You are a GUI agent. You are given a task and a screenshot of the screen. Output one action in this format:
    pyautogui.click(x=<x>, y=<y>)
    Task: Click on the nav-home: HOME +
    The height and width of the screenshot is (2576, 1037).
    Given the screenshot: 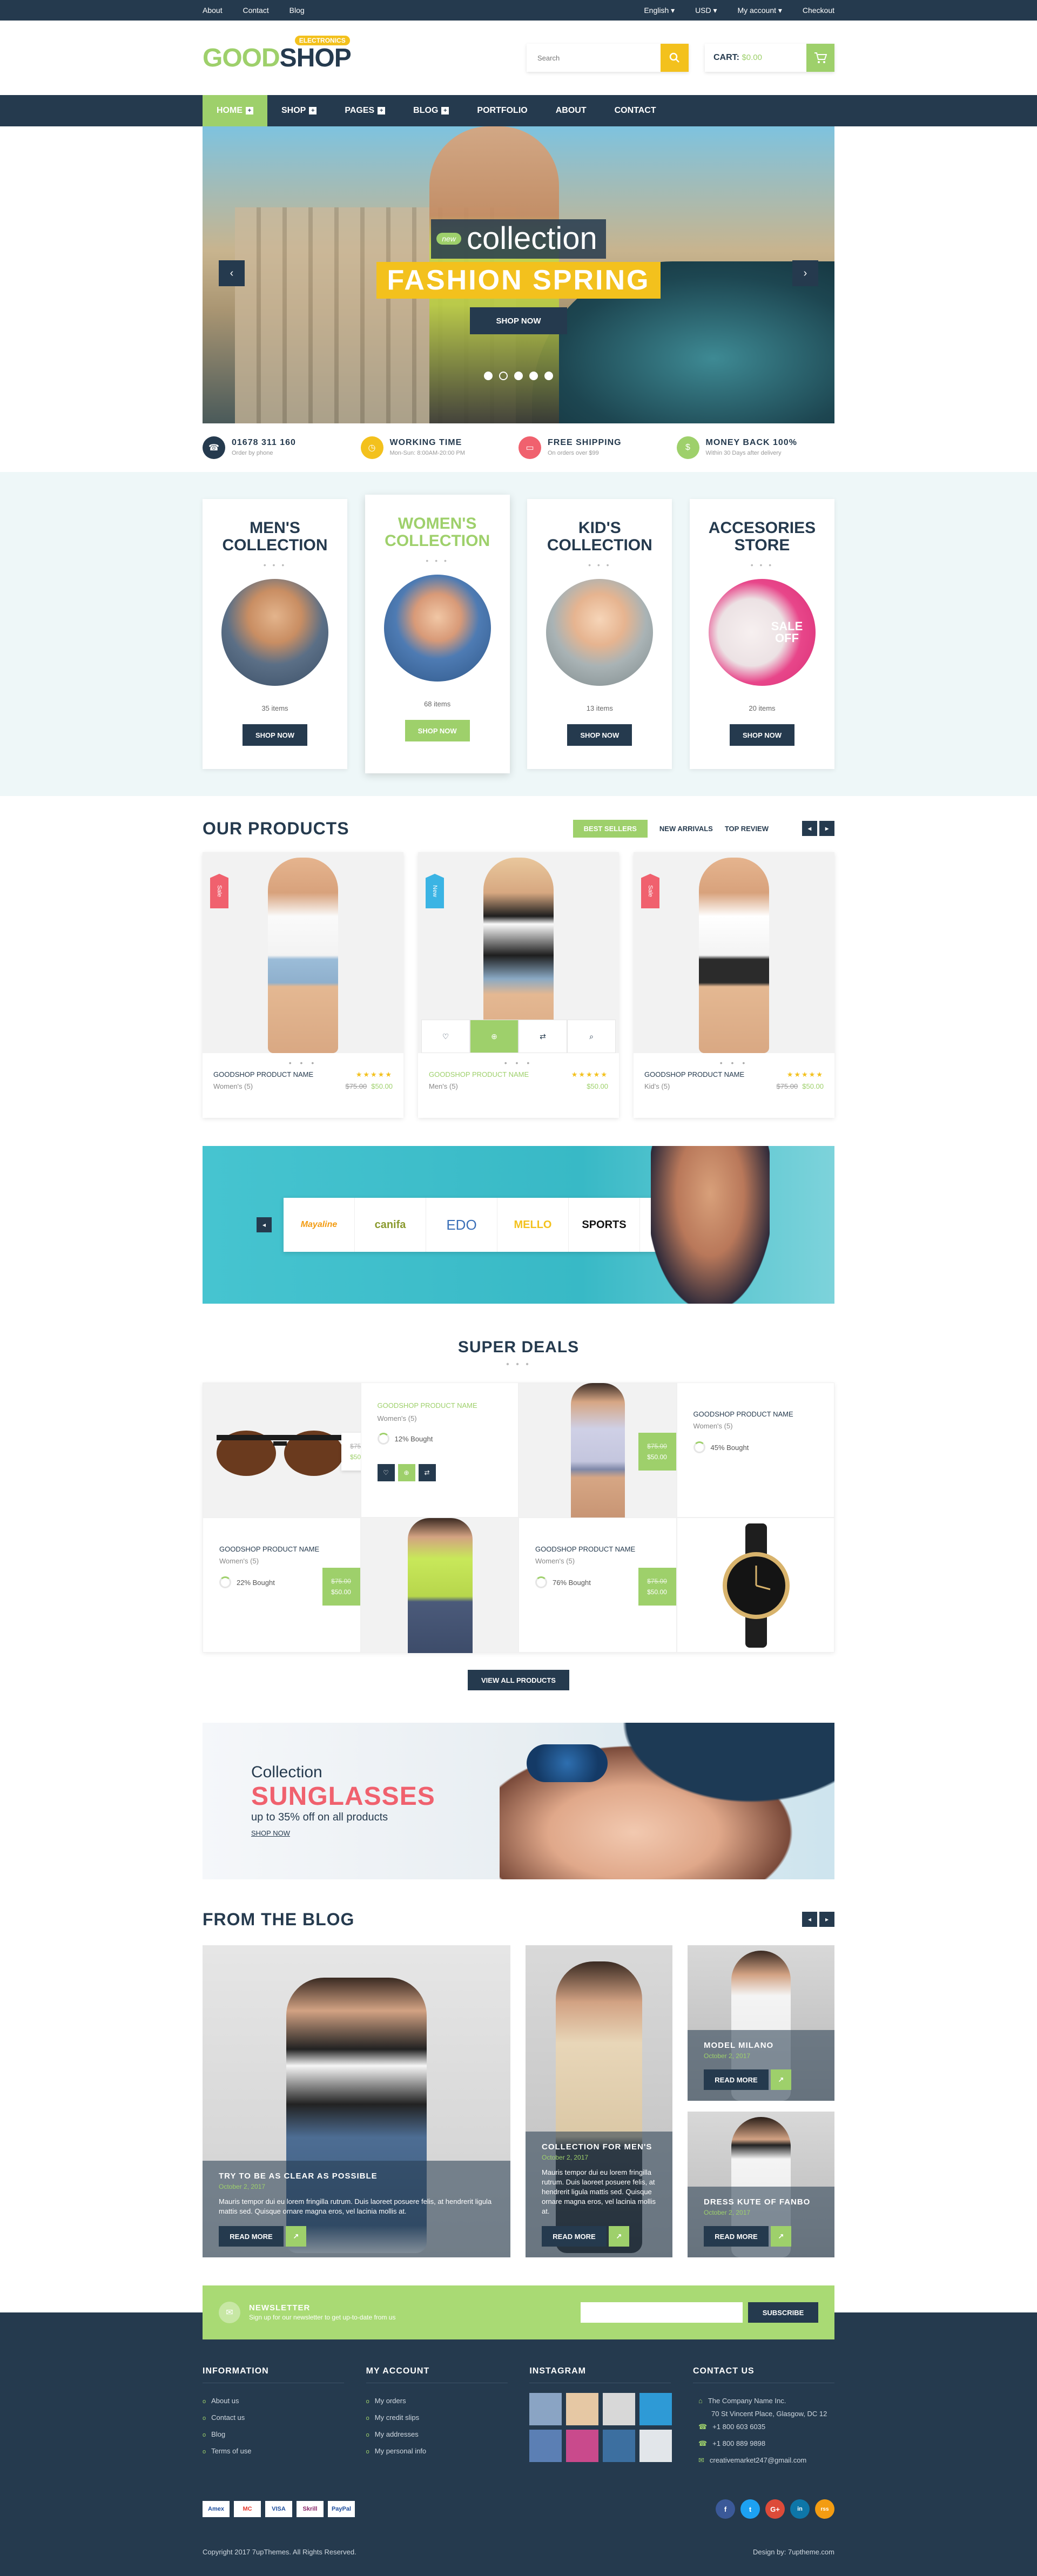 What is the action you would take?
    pyautogui.click(x=235, y=110)
    